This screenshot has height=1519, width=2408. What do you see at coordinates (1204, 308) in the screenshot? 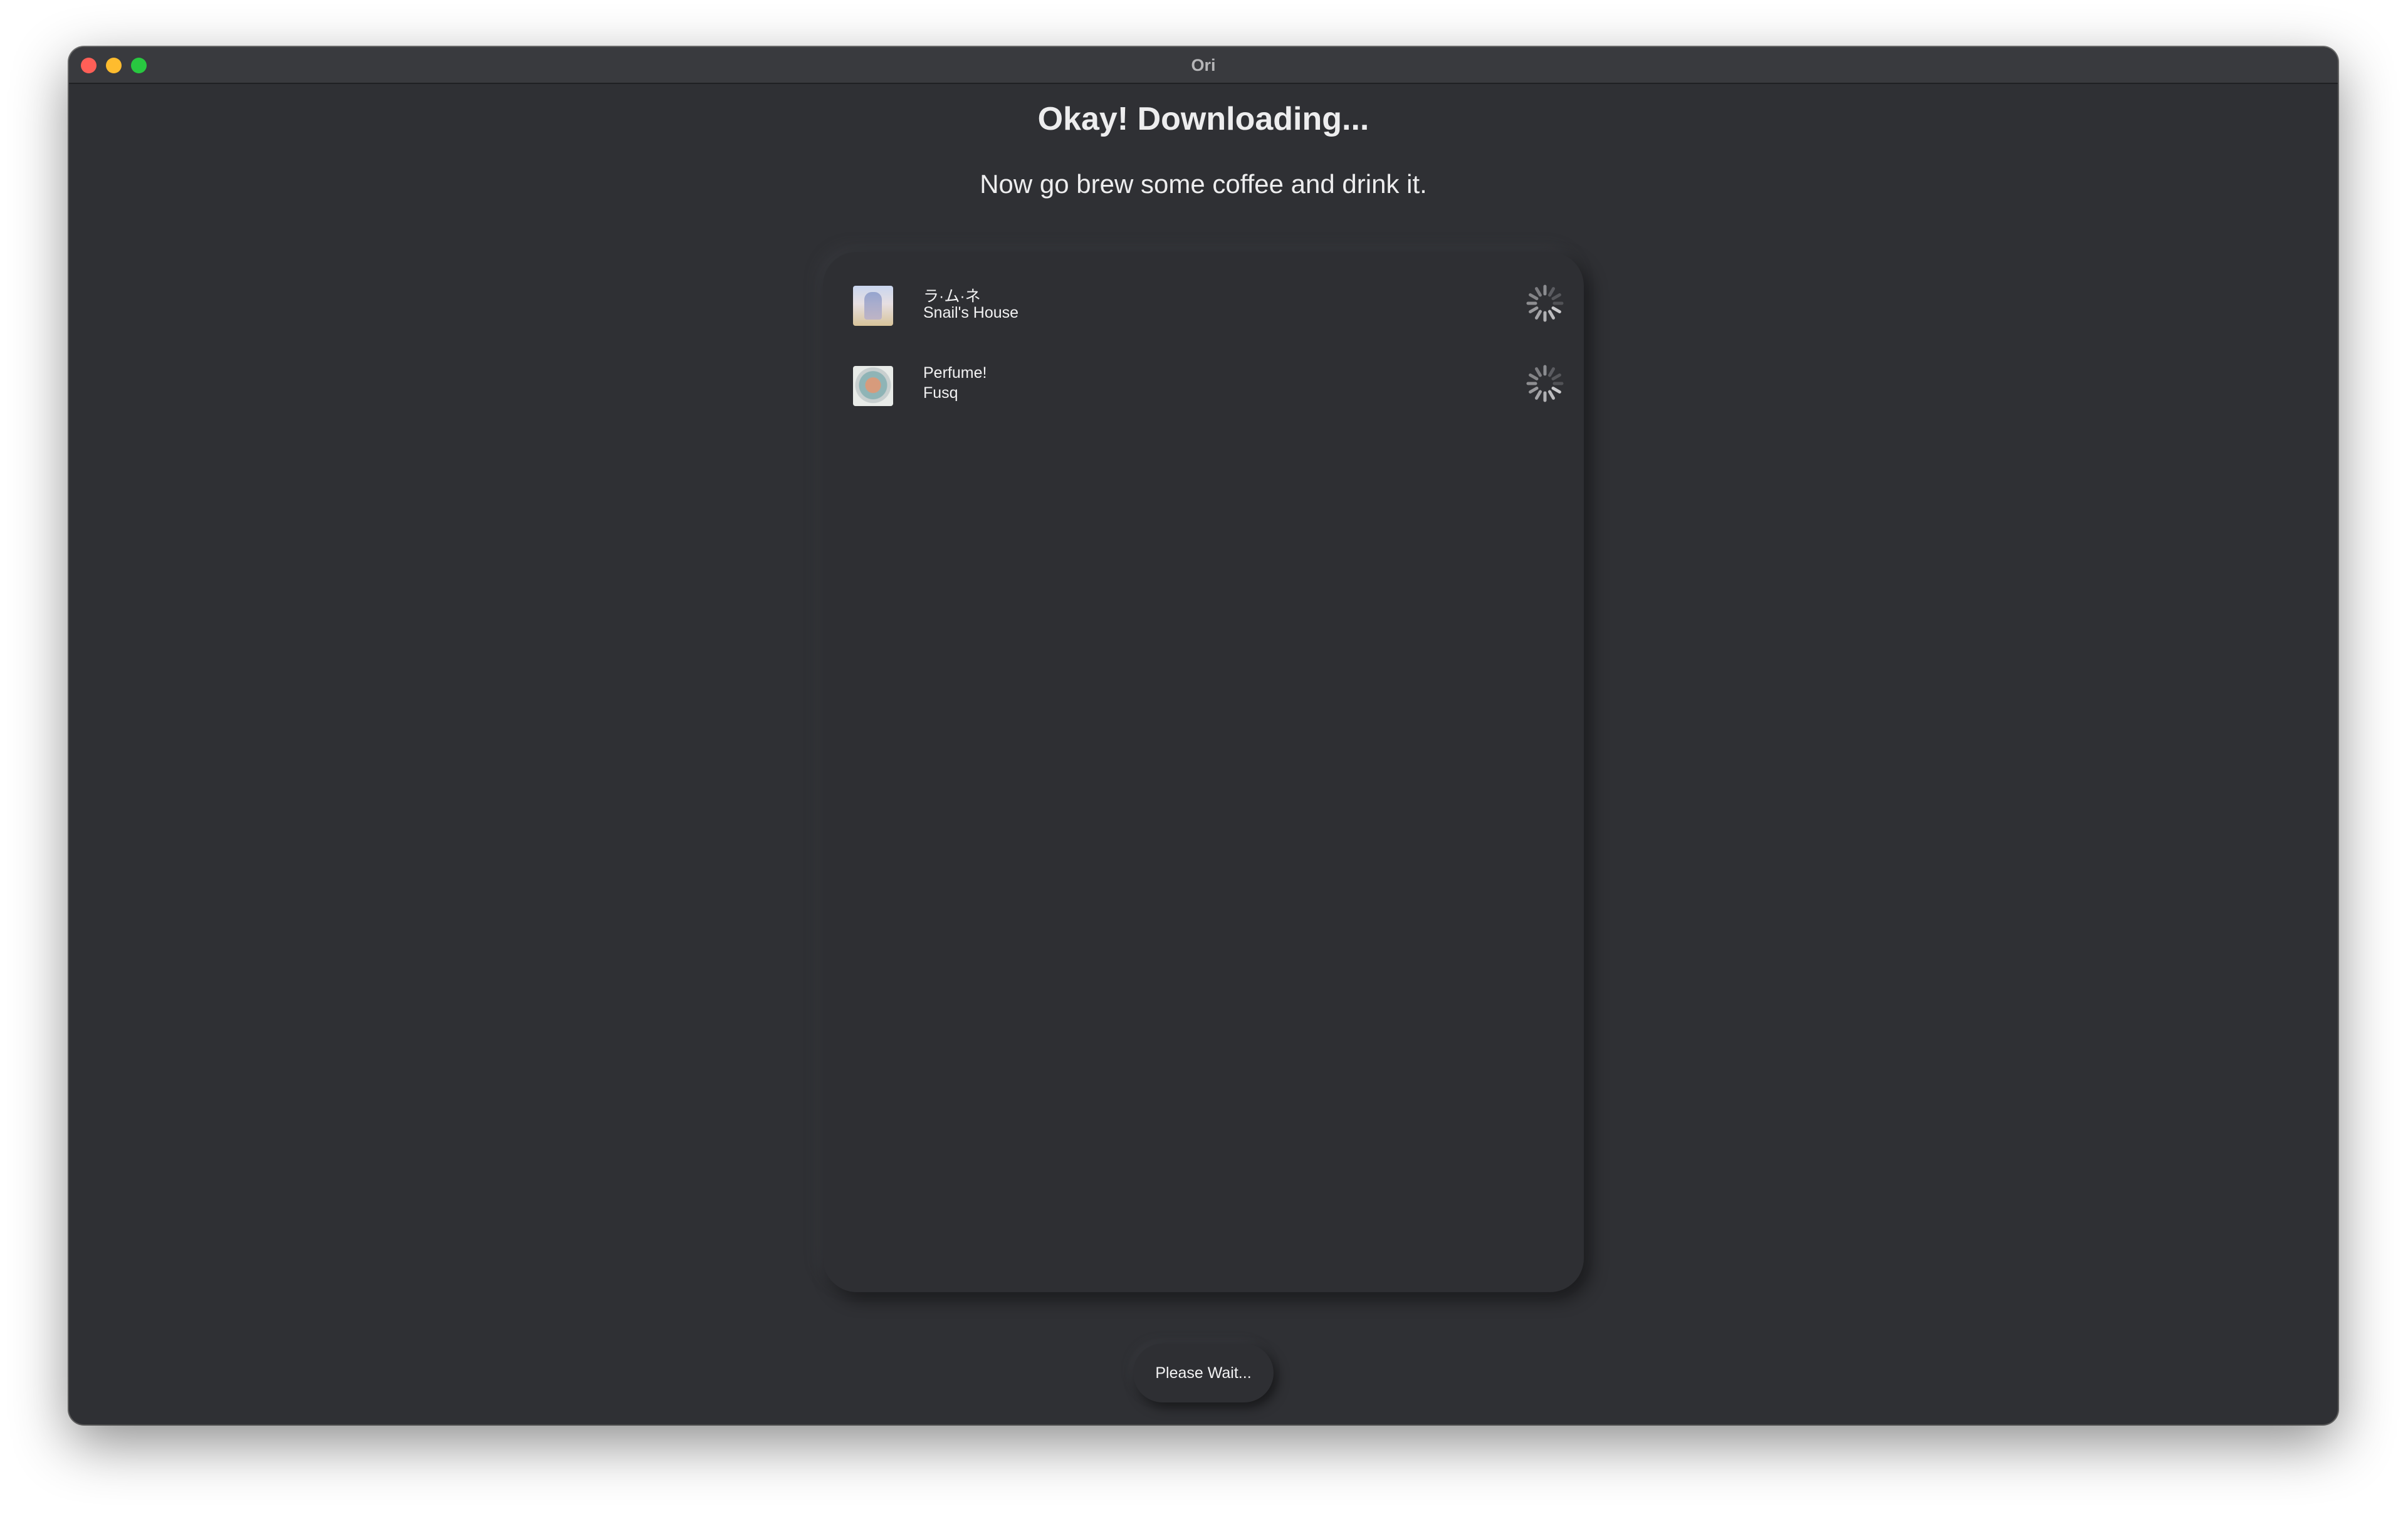
I see `download-item: ラ·ム·ネ Snail's House` at bounding box center [1204, 308].